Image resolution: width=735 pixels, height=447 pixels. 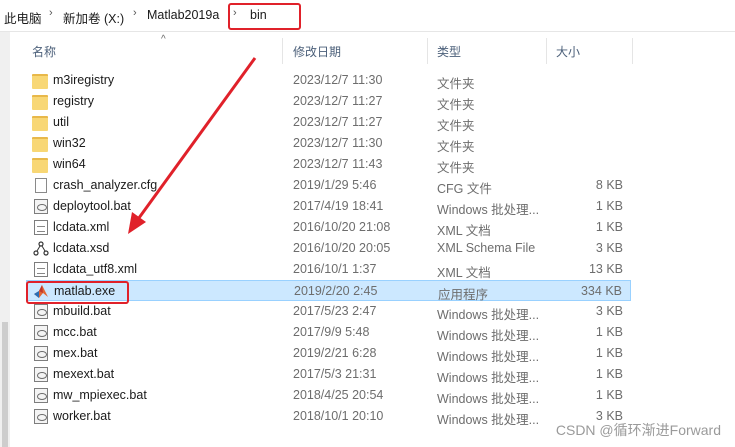 I want to click on annotation-arrow, so click(x=192, y=145).